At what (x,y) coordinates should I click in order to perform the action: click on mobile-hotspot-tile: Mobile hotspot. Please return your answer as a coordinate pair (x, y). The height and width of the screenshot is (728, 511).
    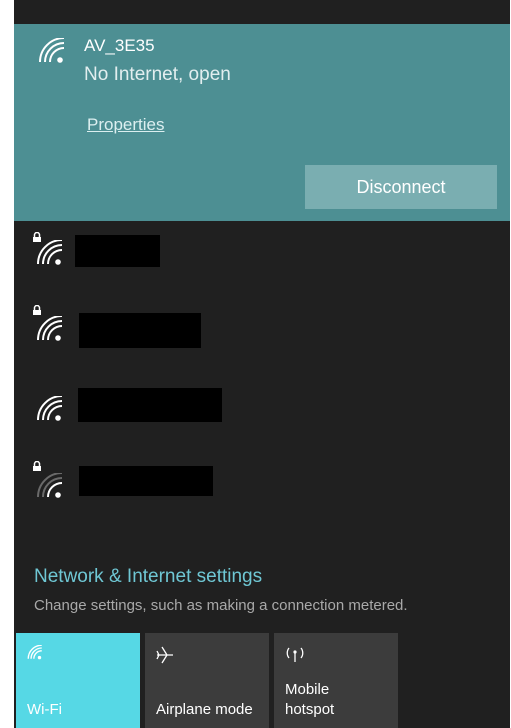
    Looking at the image, I should click on (336, 680).